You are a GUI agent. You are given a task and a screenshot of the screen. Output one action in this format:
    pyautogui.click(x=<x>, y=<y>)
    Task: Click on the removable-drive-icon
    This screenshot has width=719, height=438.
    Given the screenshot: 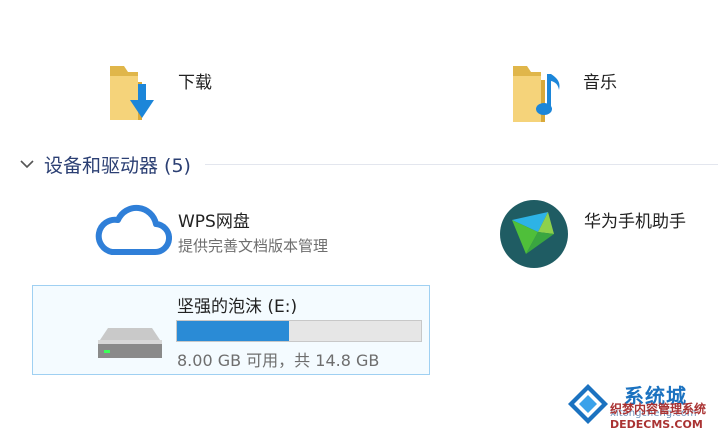 What is the action you would take?
    pyautogui.click(x=130, y=343)
    